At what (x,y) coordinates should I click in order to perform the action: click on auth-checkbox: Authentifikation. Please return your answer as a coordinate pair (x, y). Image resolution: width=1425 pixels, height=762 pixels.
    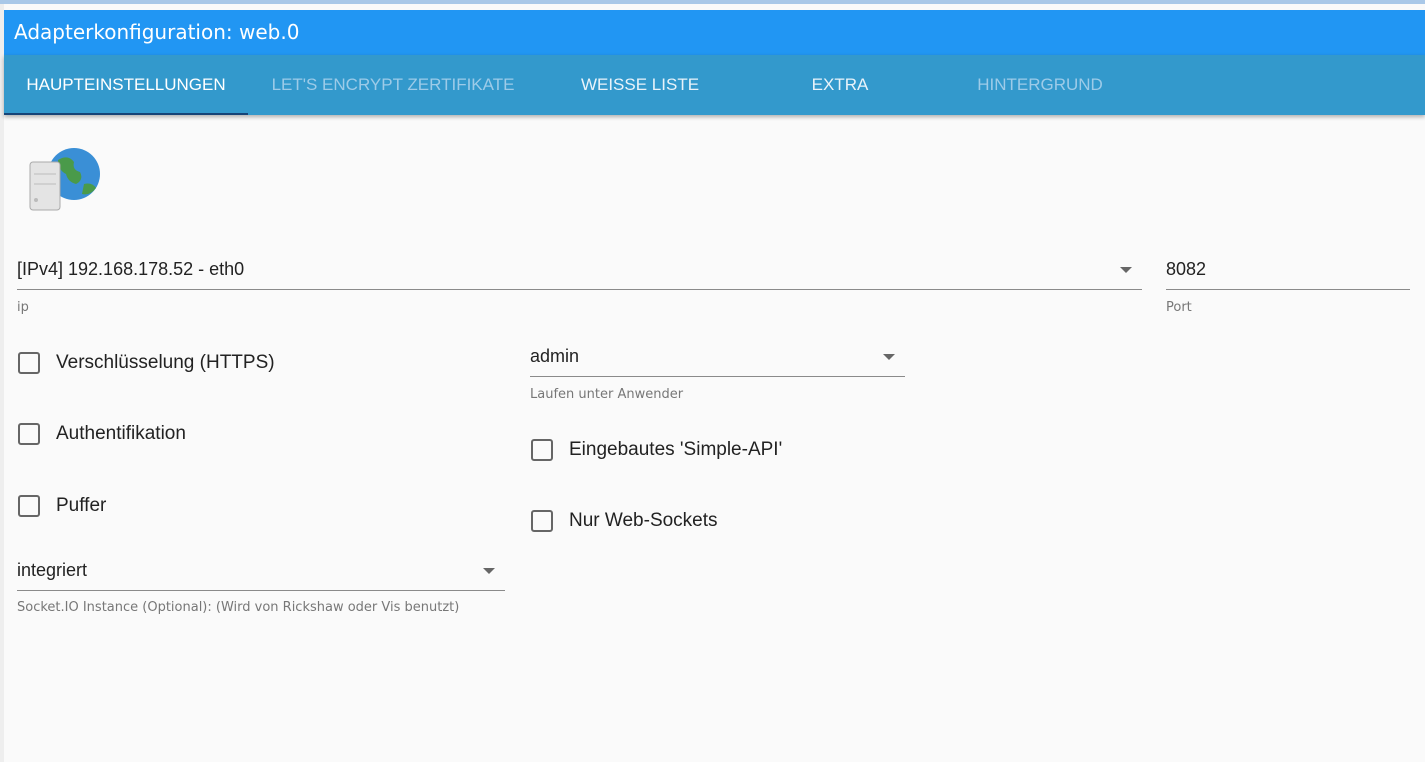
    Looking at the image, I should click on (102, 434).